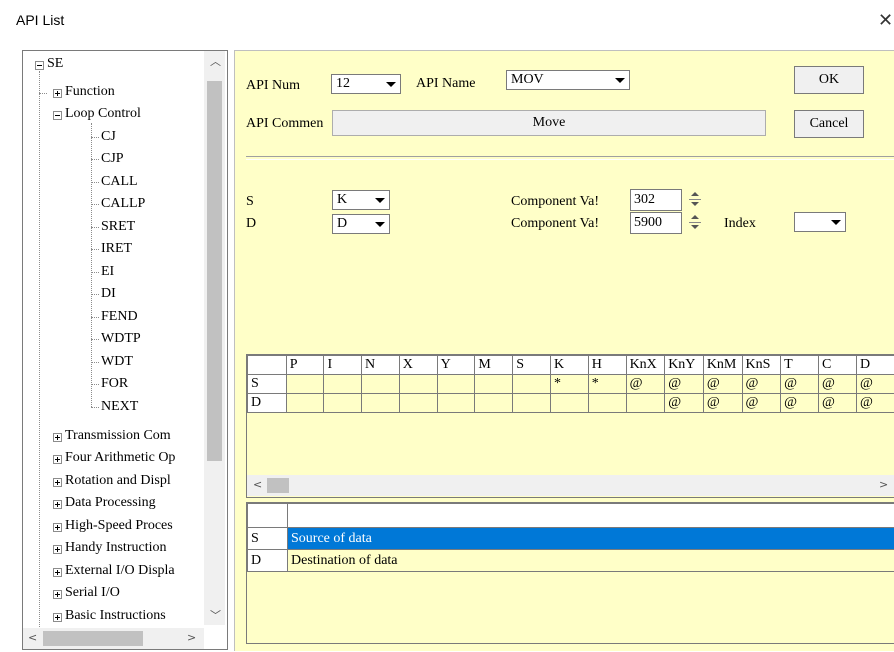 The height and width of the screenshot is (652, 894). What do you see at coordinates (55, 64) in the screenshot?
I see `tree-root: SE` at bounding box center [55, 64].